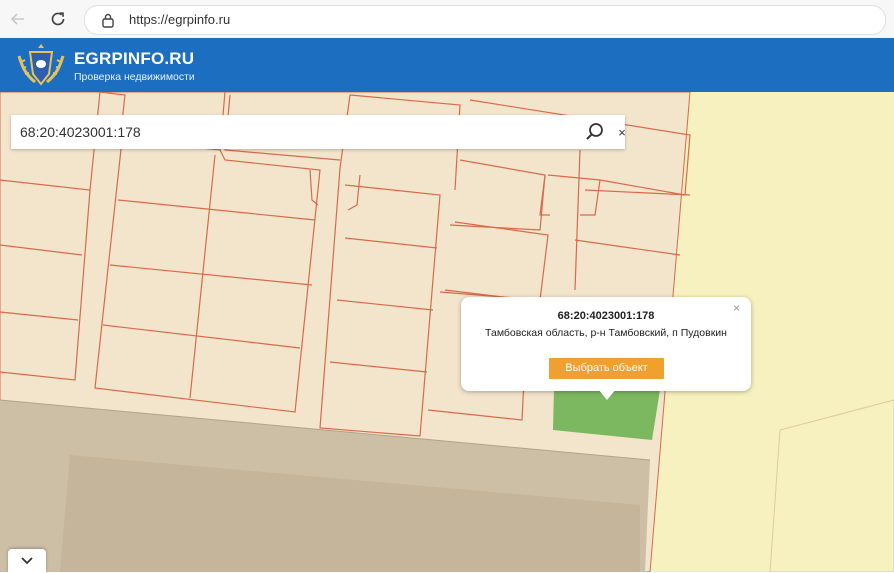 This screenshot has height=573, width=894. I want to click on panel-toggle-button, so click(27, 561).